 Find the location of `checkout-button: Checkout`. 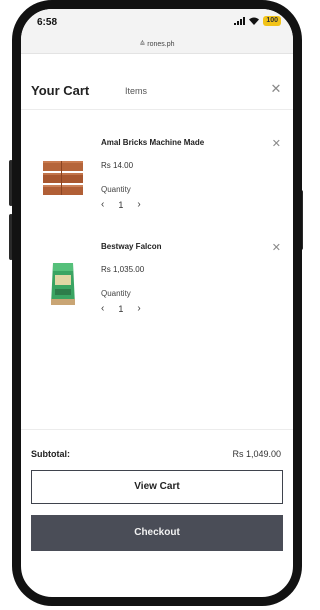

checkout-button: Checkout is located at coordinates (157, 533).